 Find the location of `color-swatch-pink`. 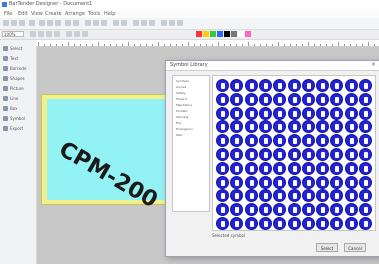

color-swatch-pink is located at coordinates (248, 34).